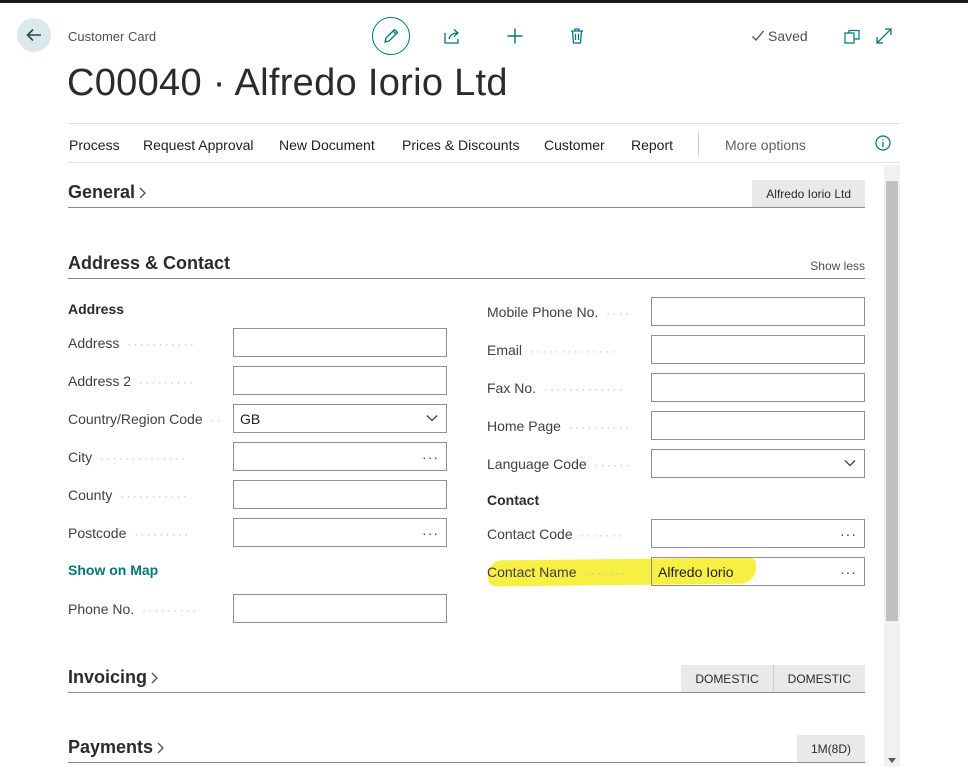  What do you see at coordinates (129, 533) in the screenshot?
I see `postcode-label: Postcode ·········` at bounding box center [129, 533].